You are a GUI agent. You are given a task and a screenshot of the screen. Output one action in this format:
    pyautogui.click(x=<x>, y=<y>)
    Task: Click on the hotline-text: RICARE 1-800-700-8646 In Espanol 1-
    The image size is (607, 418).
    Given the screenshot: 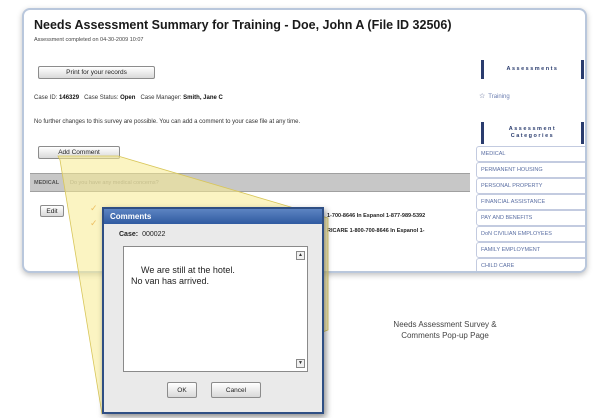 What is the action you would take?
    pyautogui.click(x=376, y=231)
    